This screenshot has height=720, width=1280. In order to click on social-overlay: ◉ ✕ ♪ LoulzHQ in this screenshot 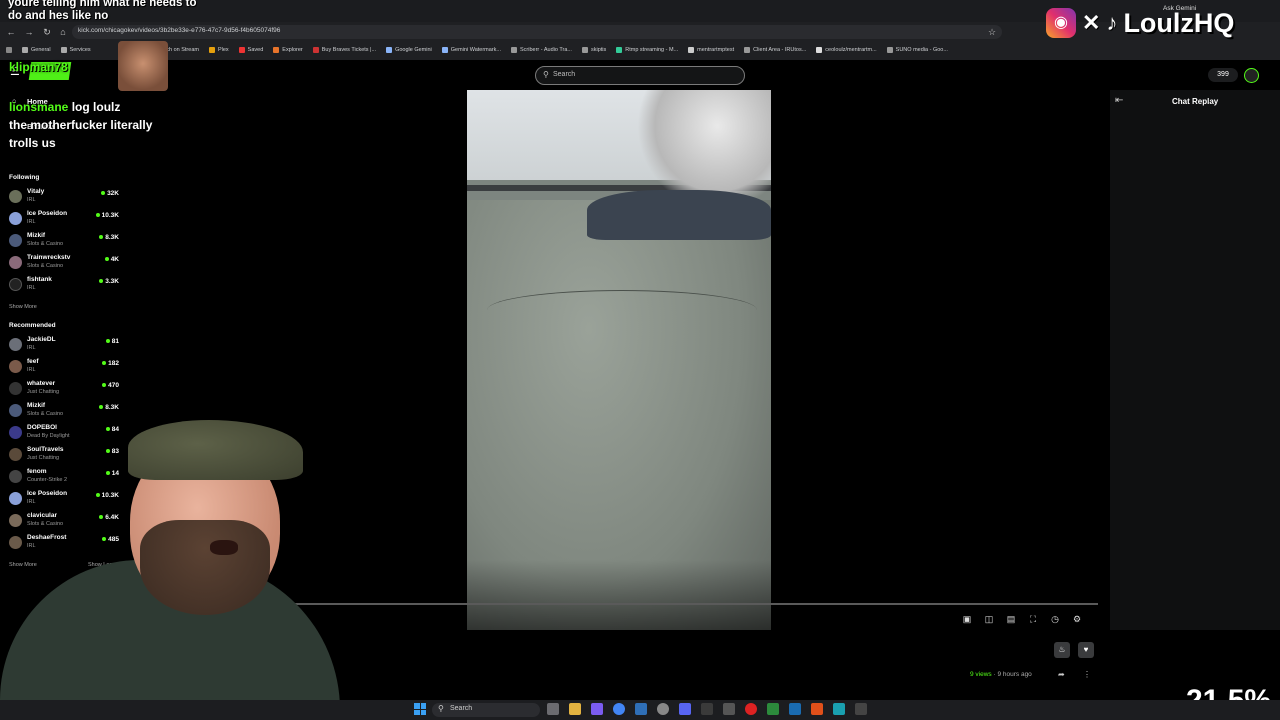, I will do `click(1140, 23)`.